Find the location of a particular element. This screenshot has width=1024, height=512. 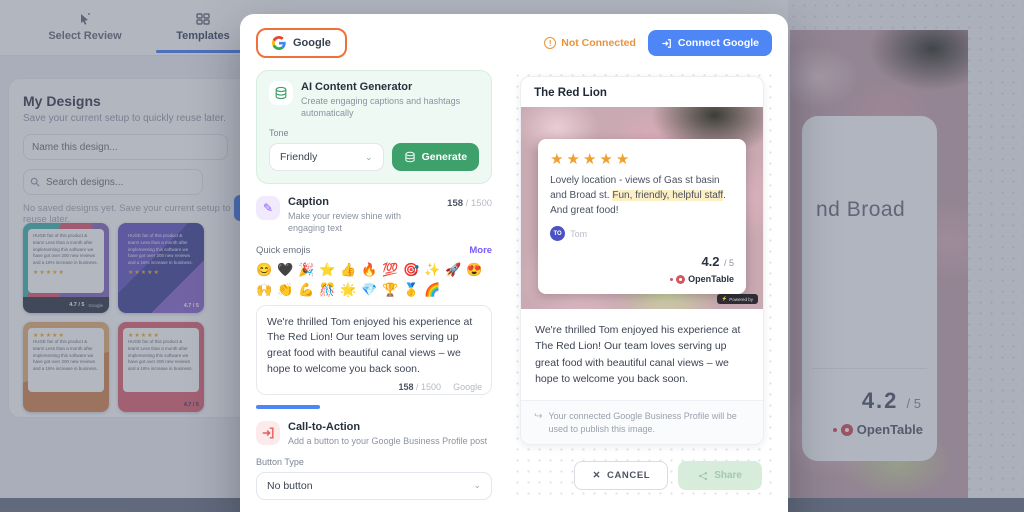

author-name: Tom is located at coordinates (579, 233).